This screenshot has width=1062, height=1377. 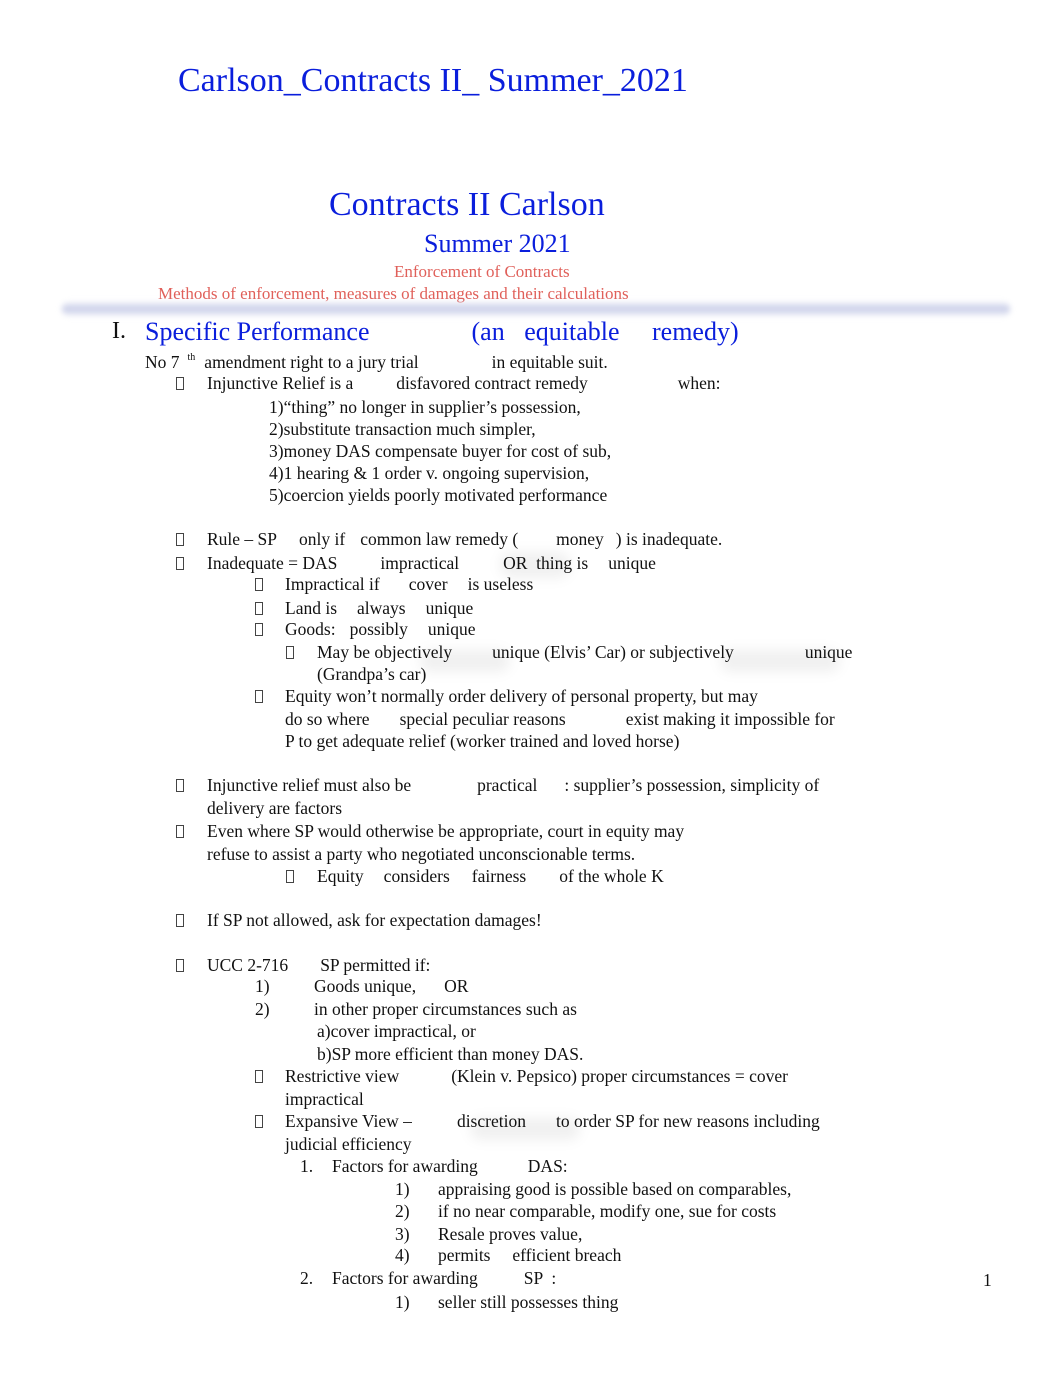 I want to click on impractical-text-a: Impractical if, so click(x=332, y=584).